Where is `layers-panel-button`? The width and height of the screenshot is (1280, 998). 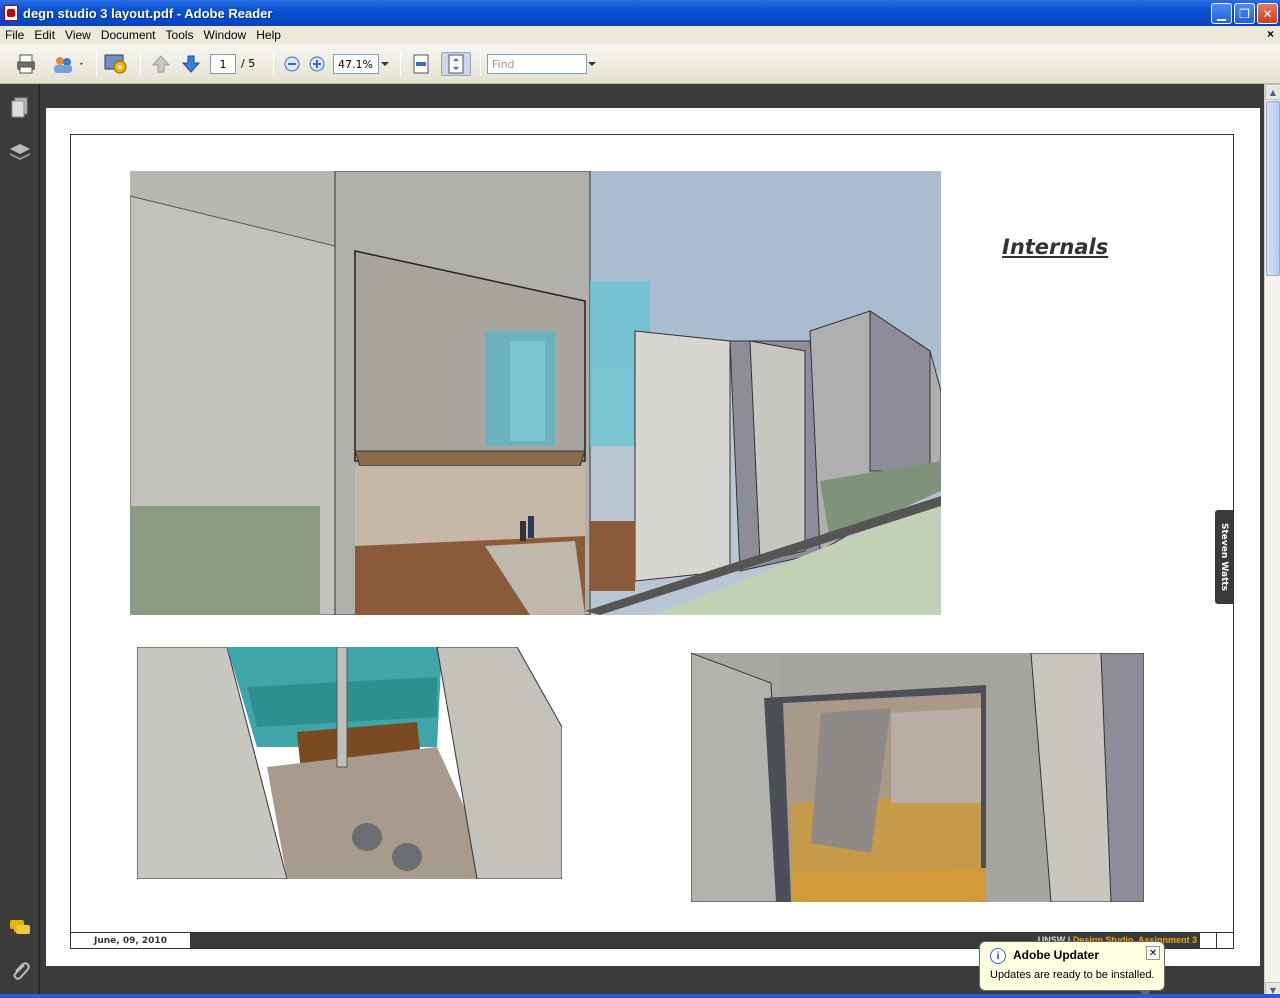
layers-panel-button is located at coordinates (20, 152).